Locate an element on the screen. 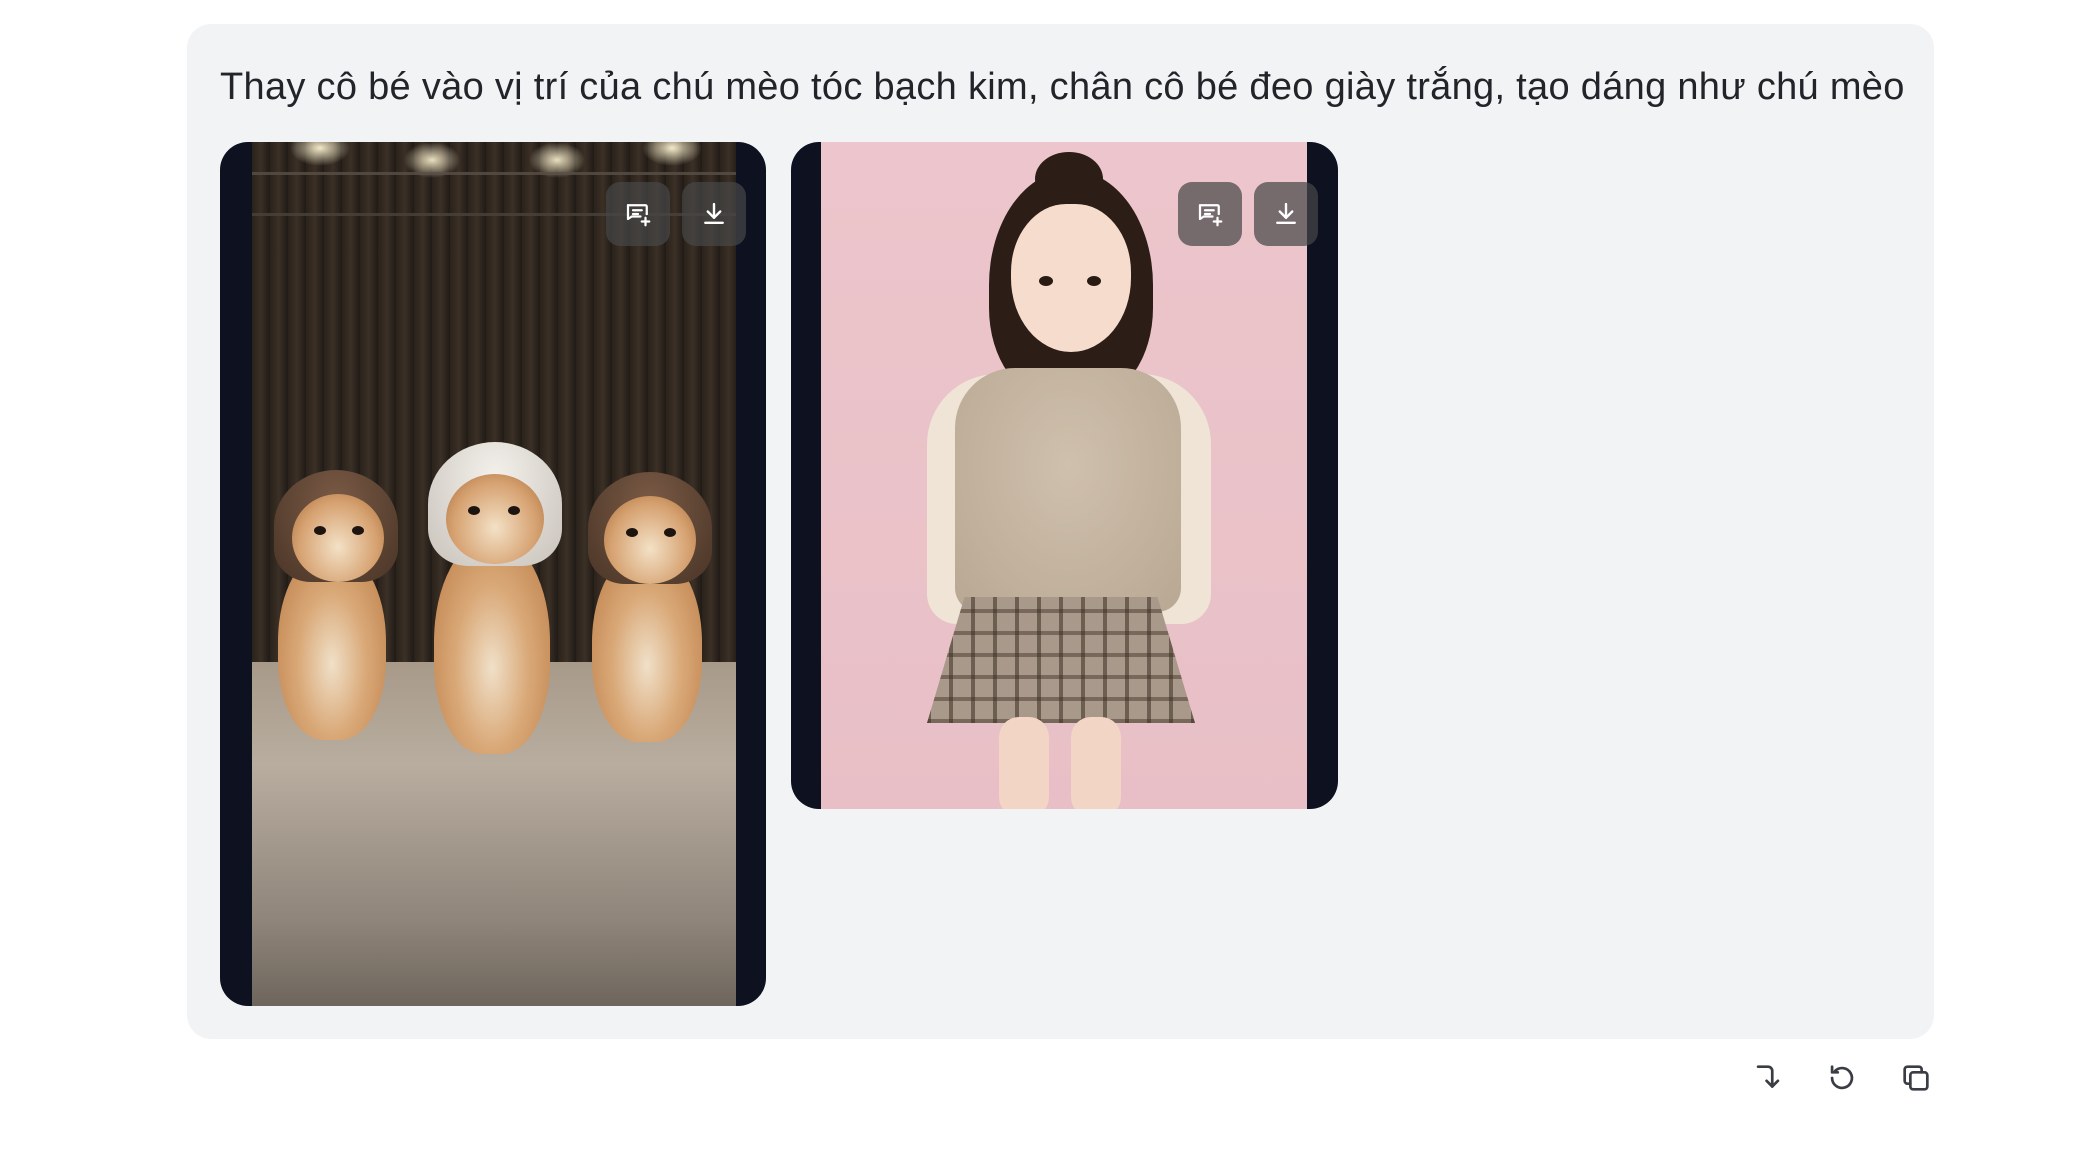 The width and height of the screenshot is (2094, 1156). regenerate-button is located at coordinates (1842, 1078).